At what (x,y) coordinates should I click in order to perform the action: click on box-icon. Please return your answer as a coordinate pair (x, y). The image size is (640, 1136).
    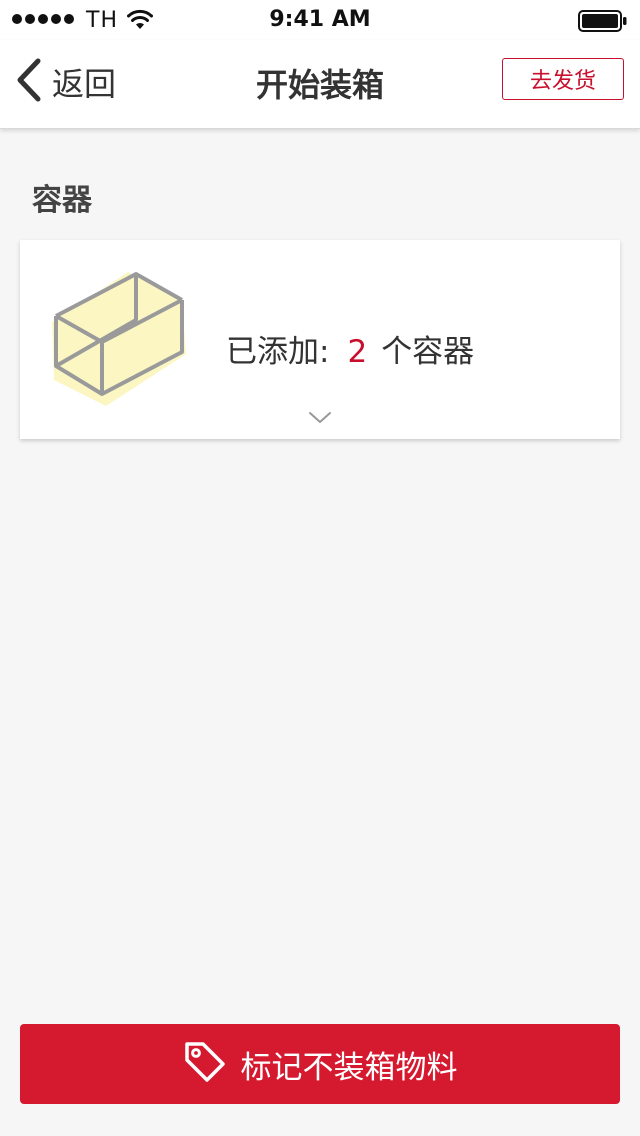
    Looking at the image, I should click on (120, 340).